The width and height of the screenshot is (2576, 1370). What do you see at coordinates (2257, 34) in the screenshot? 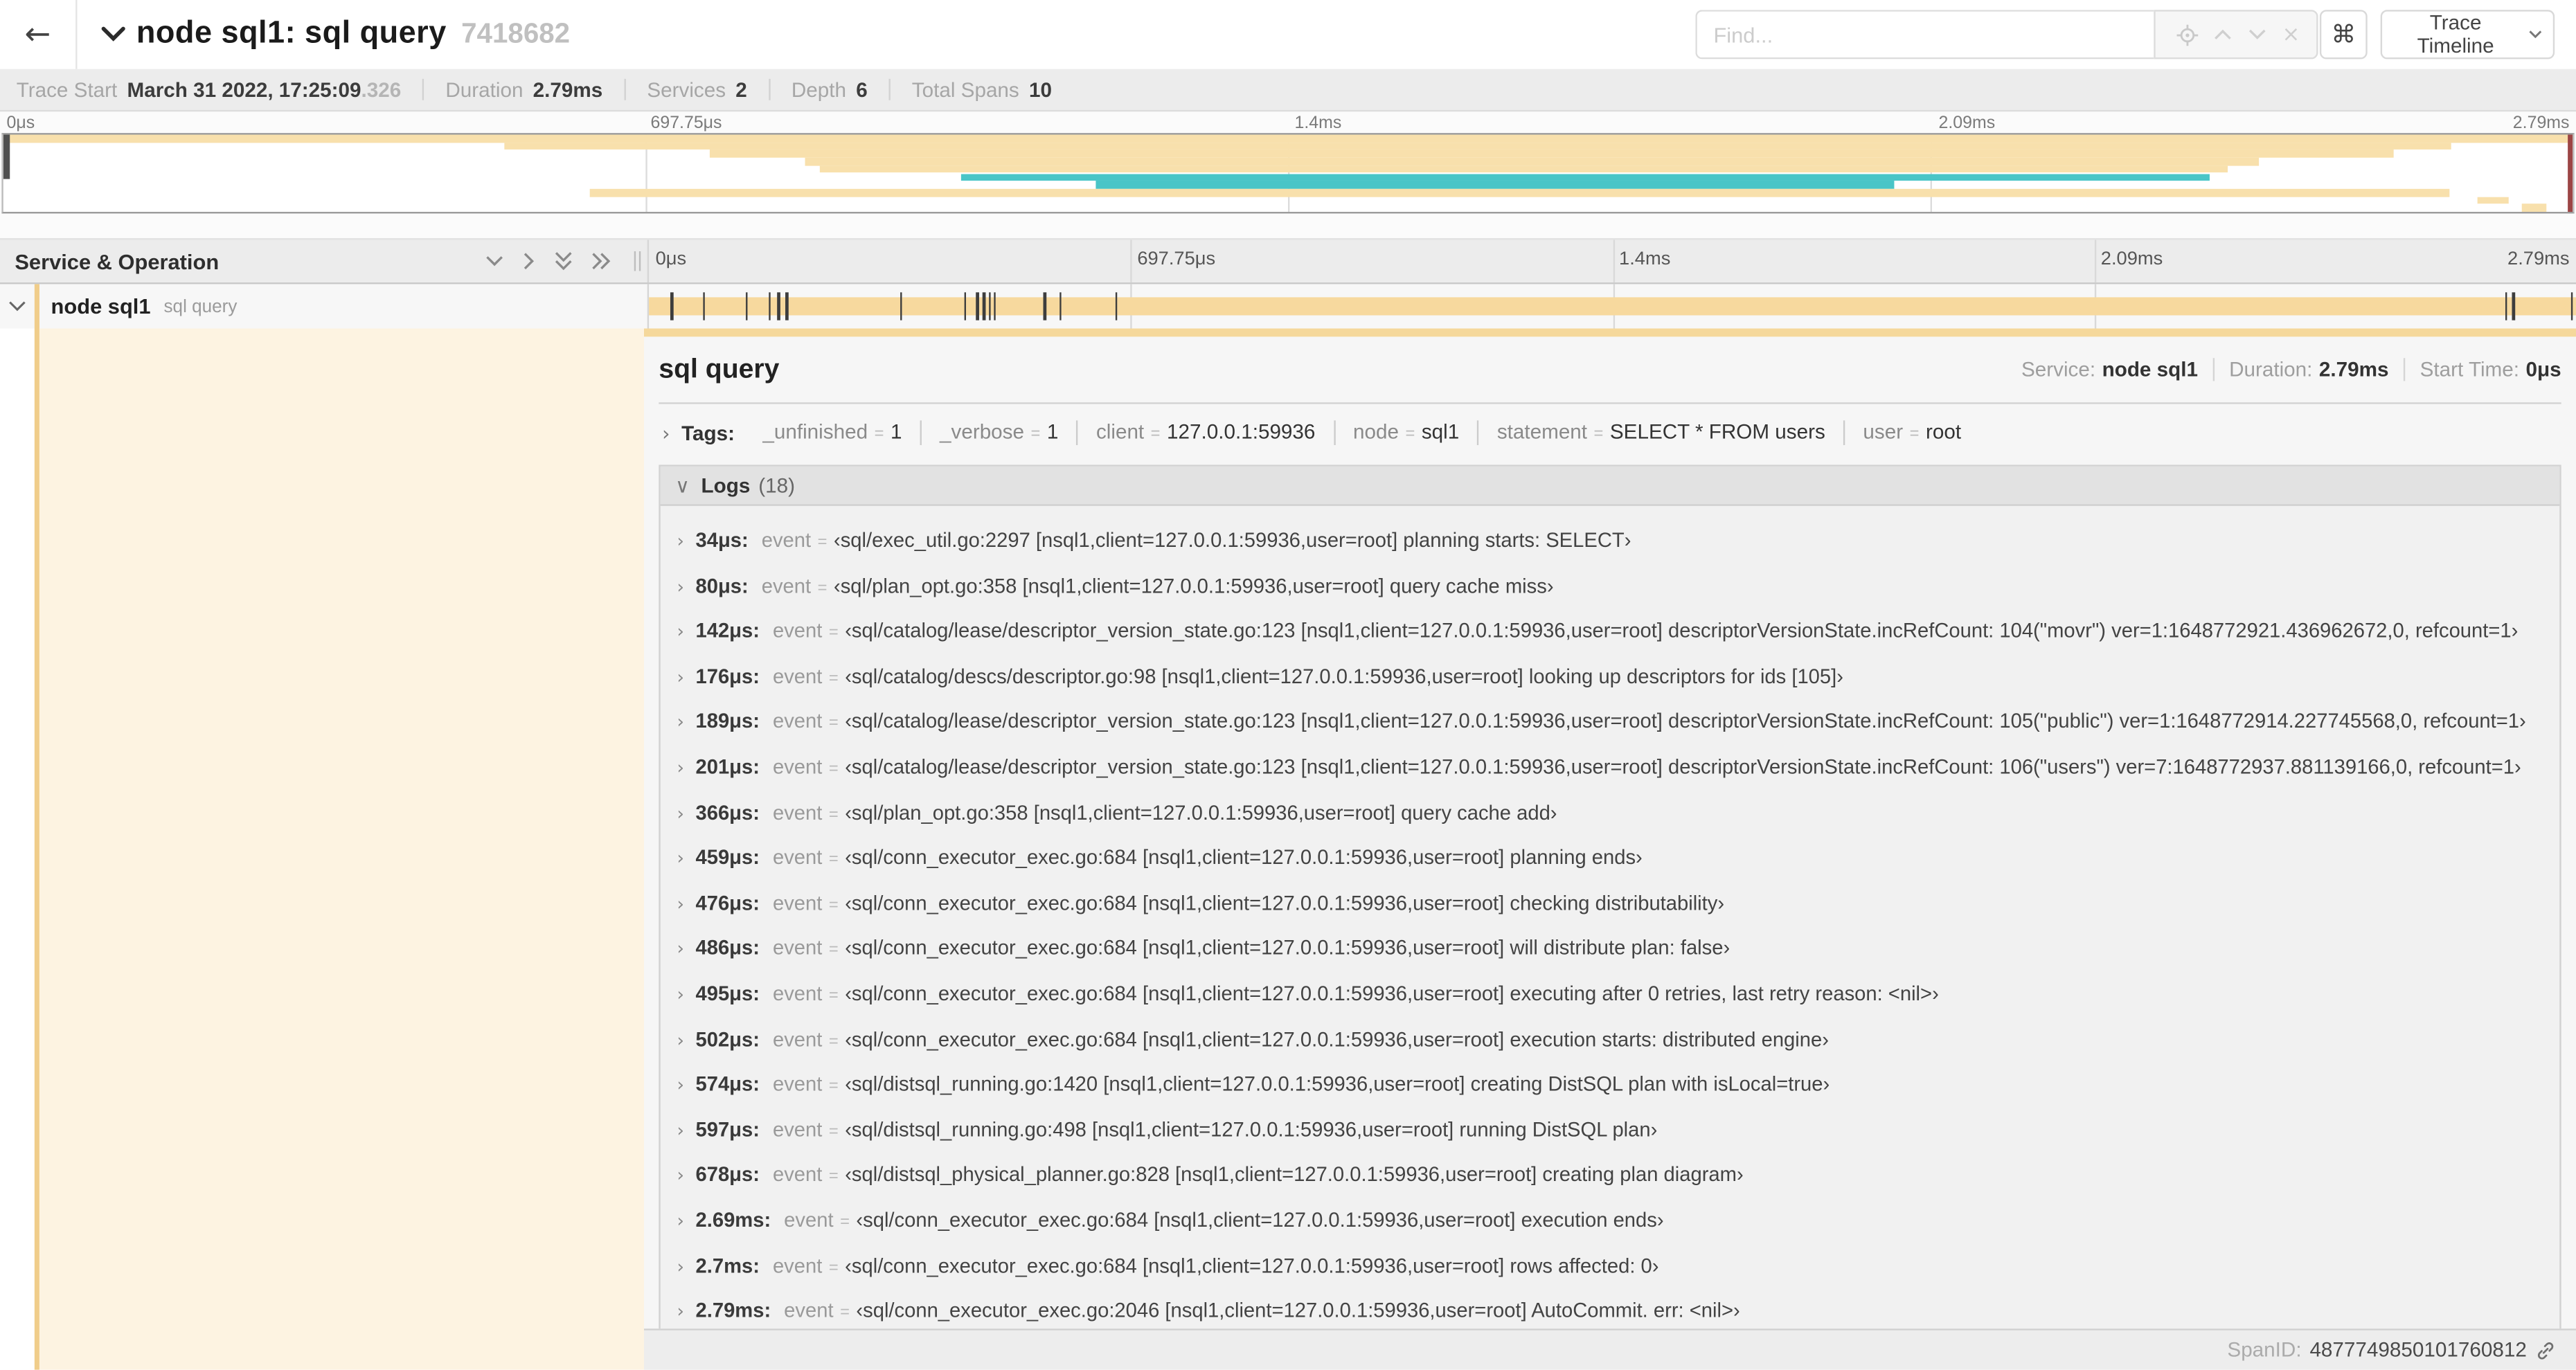
I see `find-next-icon` at bounding box center [2257, 34].